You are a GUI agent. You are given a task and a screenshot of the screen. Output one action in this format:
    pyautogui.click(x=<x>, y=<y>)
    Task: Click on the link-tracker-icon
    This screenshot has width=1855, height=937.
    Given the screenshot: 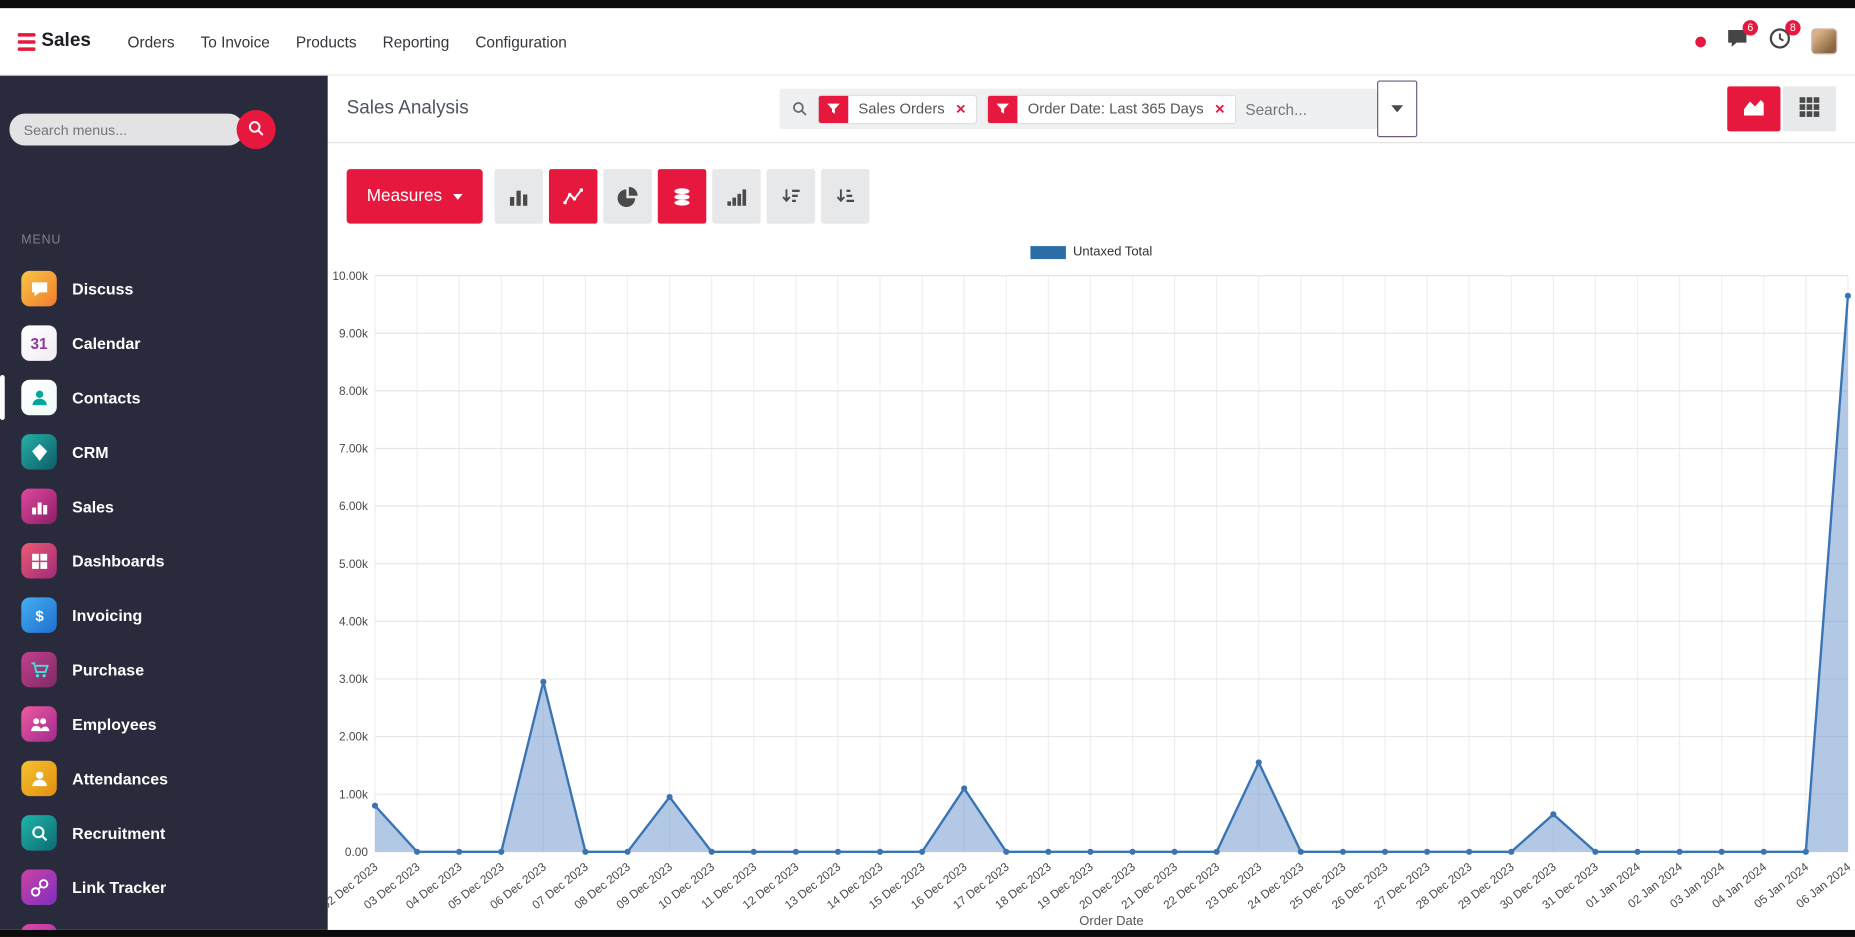 What is the action you would take?
    pyautogui.click(x=39, y=887)
    